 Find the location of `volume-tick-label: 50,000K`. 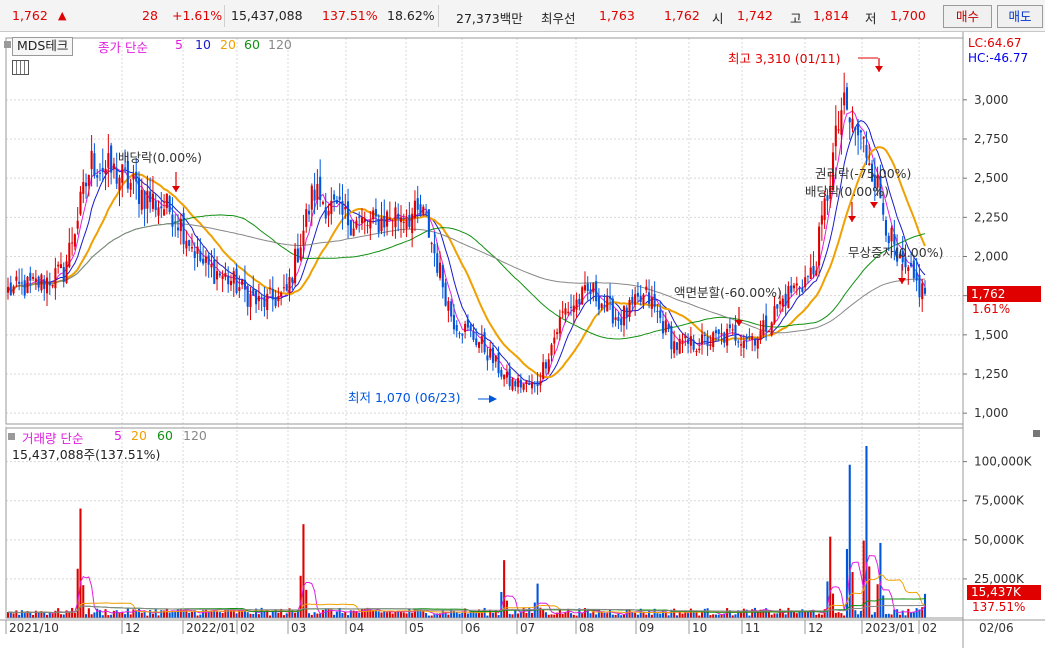

volume-tick-label: 50,000K is located at coordinates (999, 540).